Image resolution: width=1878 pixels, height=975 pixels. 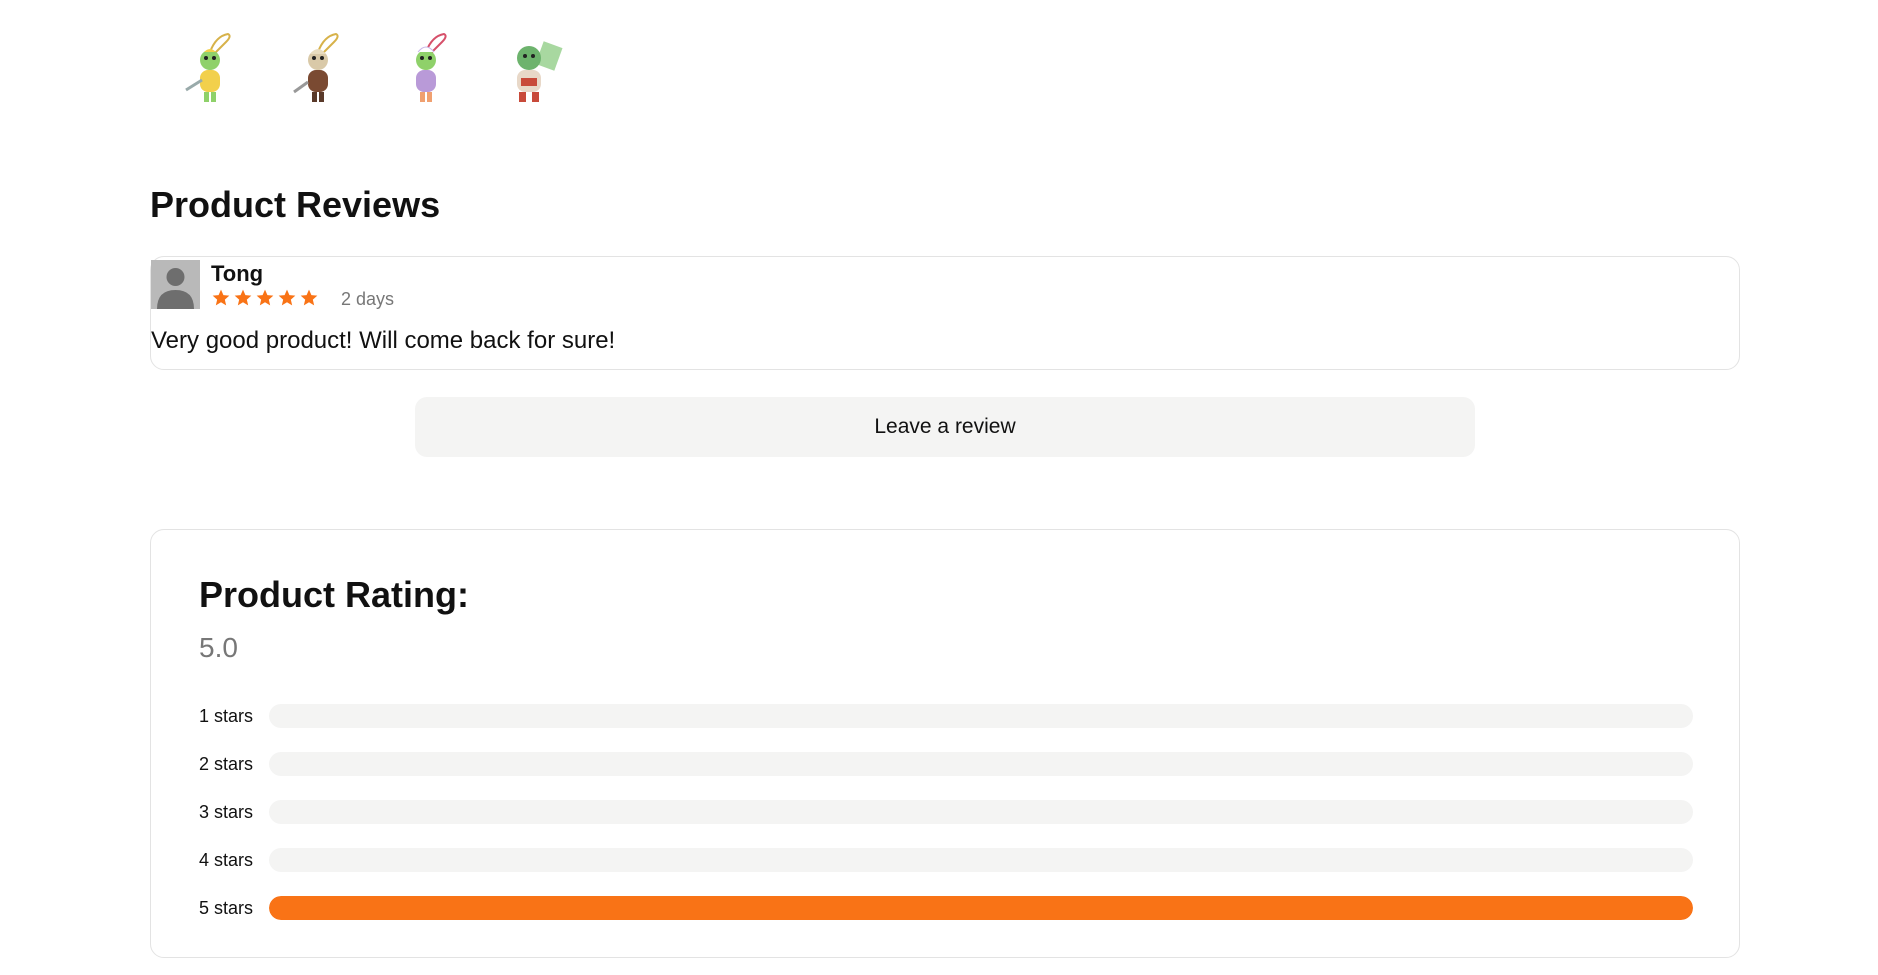 I want to click on rating-label: 4 stars, so click(x=226, y=859).